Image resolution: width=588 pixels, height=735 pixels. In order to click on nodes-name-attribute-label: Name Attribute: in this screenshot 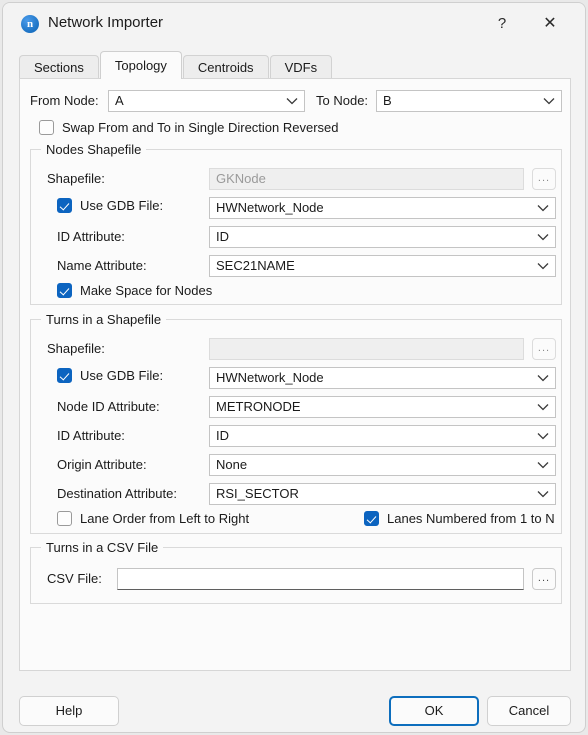, I will do `click(102, 265)`.